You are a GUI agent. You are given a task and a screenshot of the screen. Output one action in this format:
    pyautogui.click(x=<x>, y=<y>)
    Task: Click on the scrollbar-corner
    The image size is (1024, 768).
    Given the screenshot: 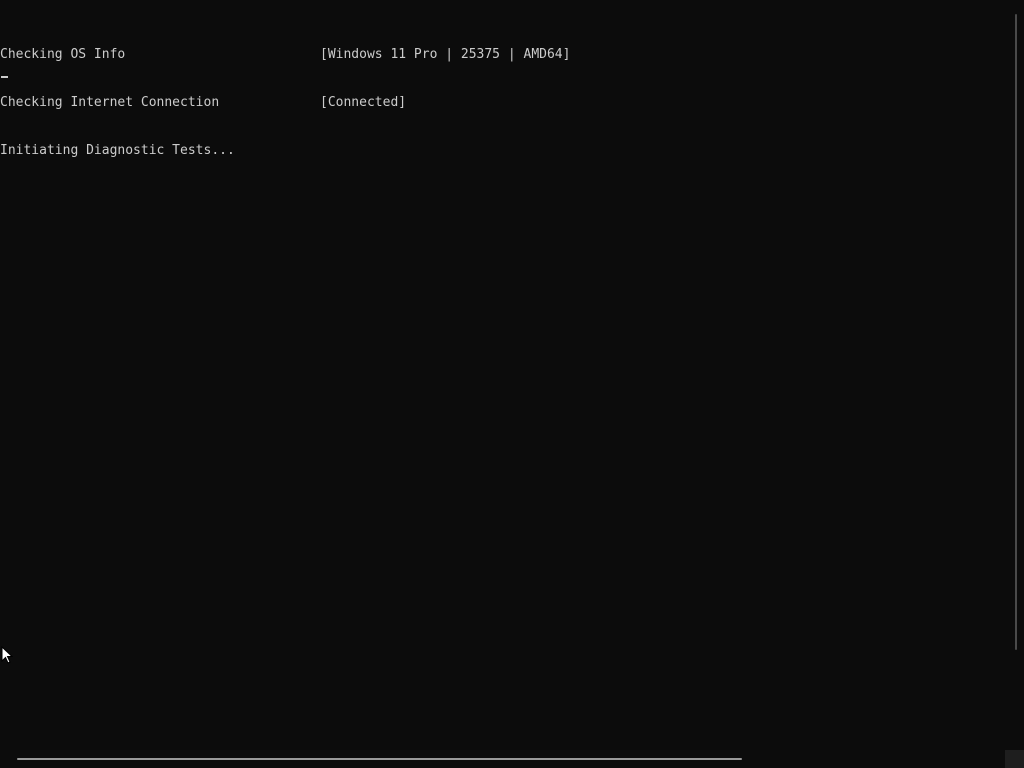 What is the action you would take?
    pyautogui.click(x=1014, y=759)
    